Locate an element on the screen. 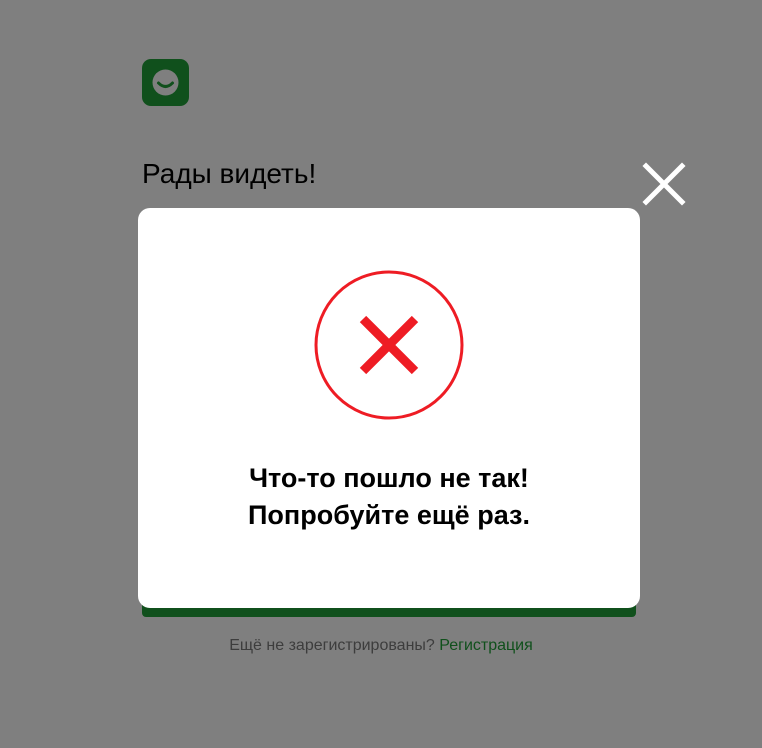 This screenshot has height=748, width=762. close-icon is located at coordinates (664, 184).